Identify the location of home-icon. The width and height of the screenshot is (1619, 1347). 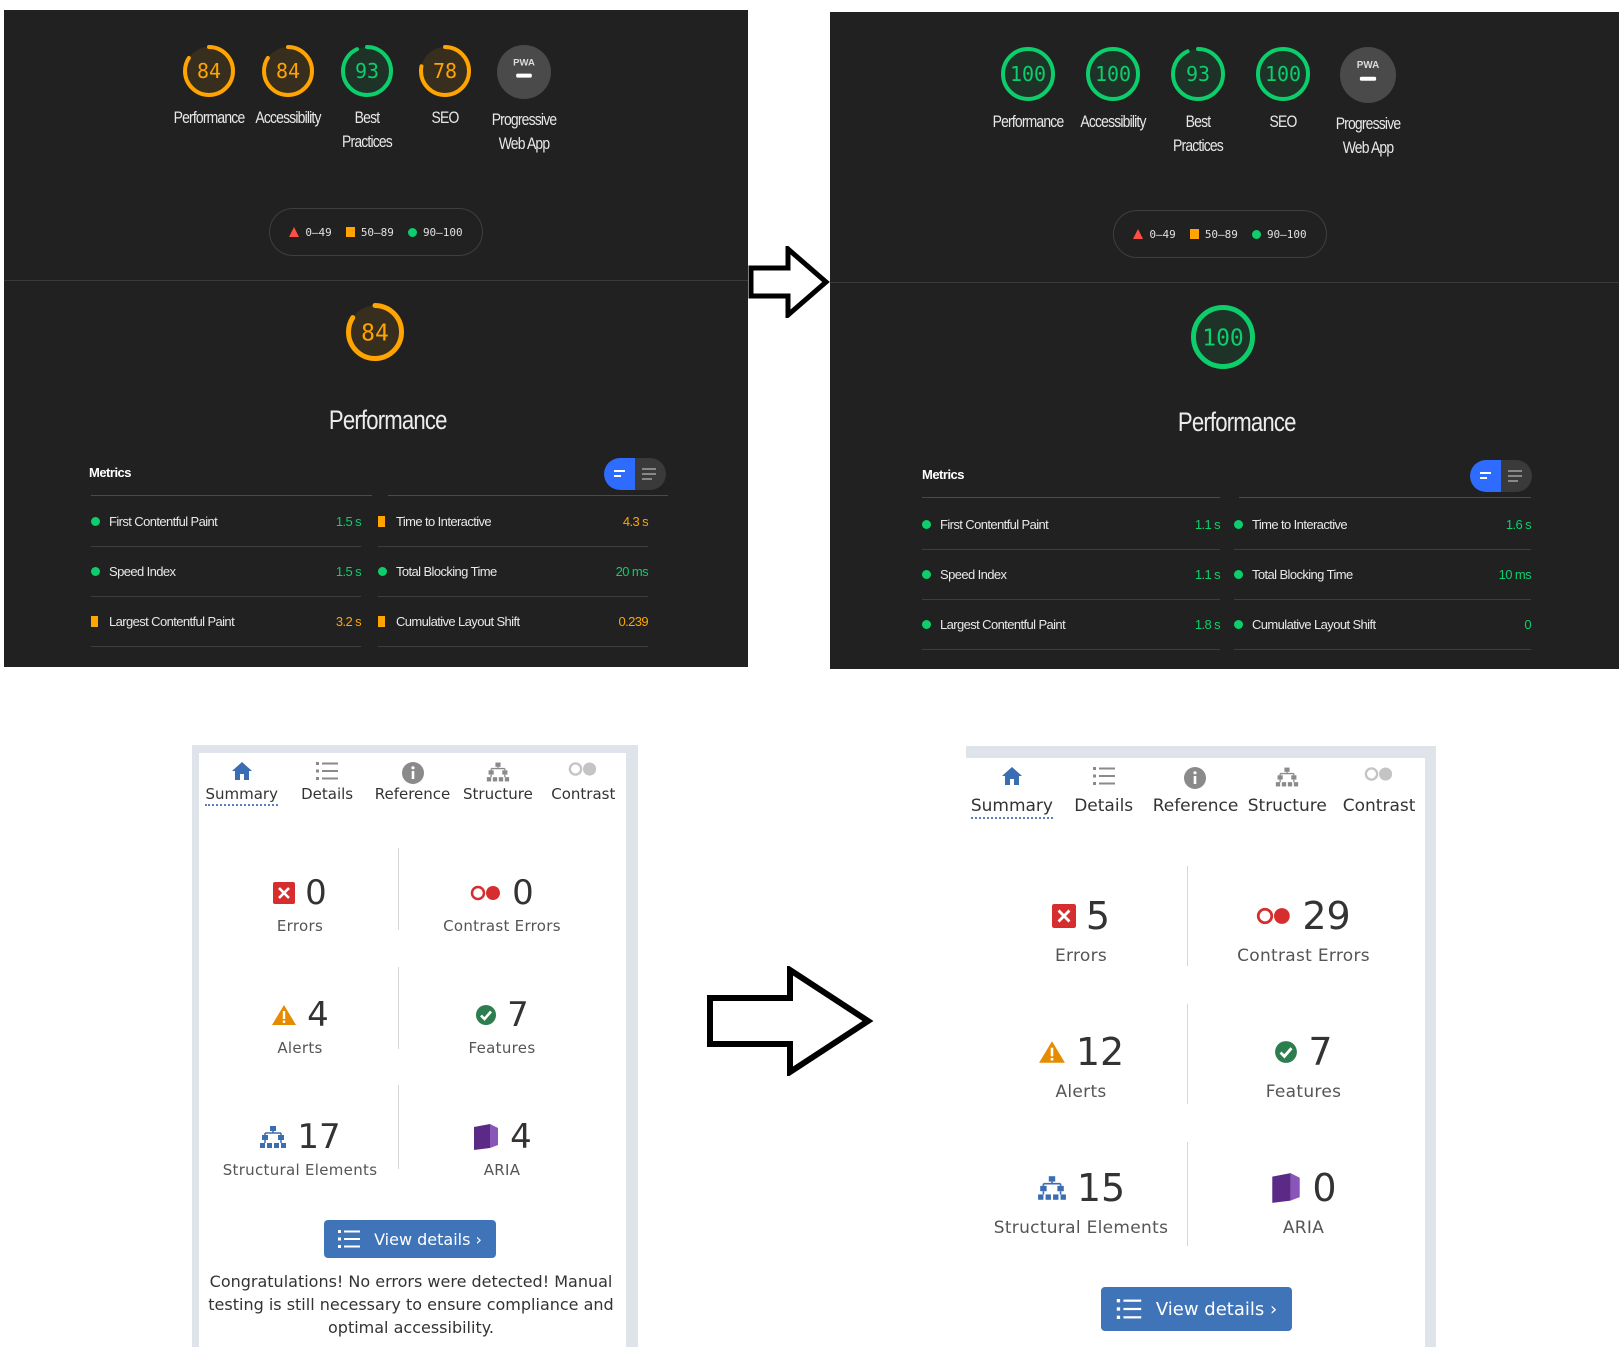
(241, 773).